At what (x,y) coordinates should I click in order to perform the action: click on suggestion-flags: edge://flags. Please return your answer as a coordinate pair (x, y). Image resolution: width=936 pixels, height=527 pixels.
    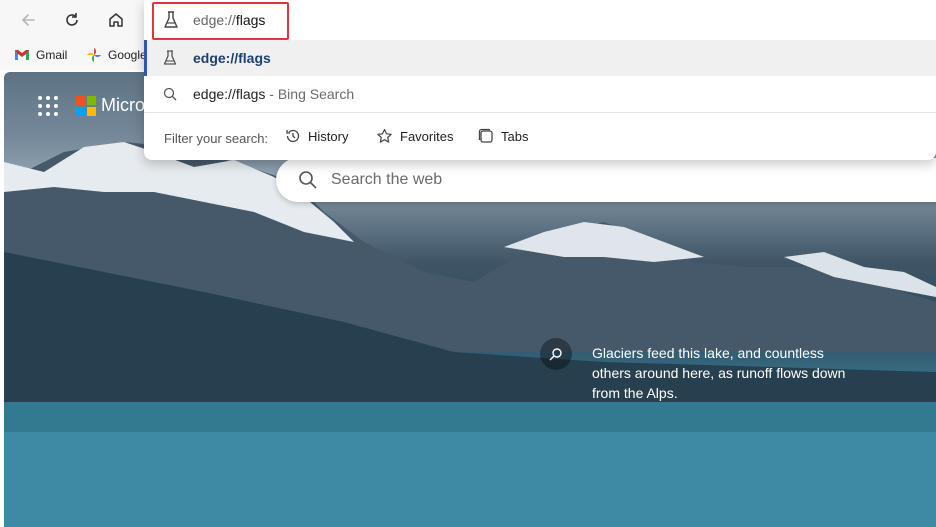
    Looking at the image, I should click on (540, 58).